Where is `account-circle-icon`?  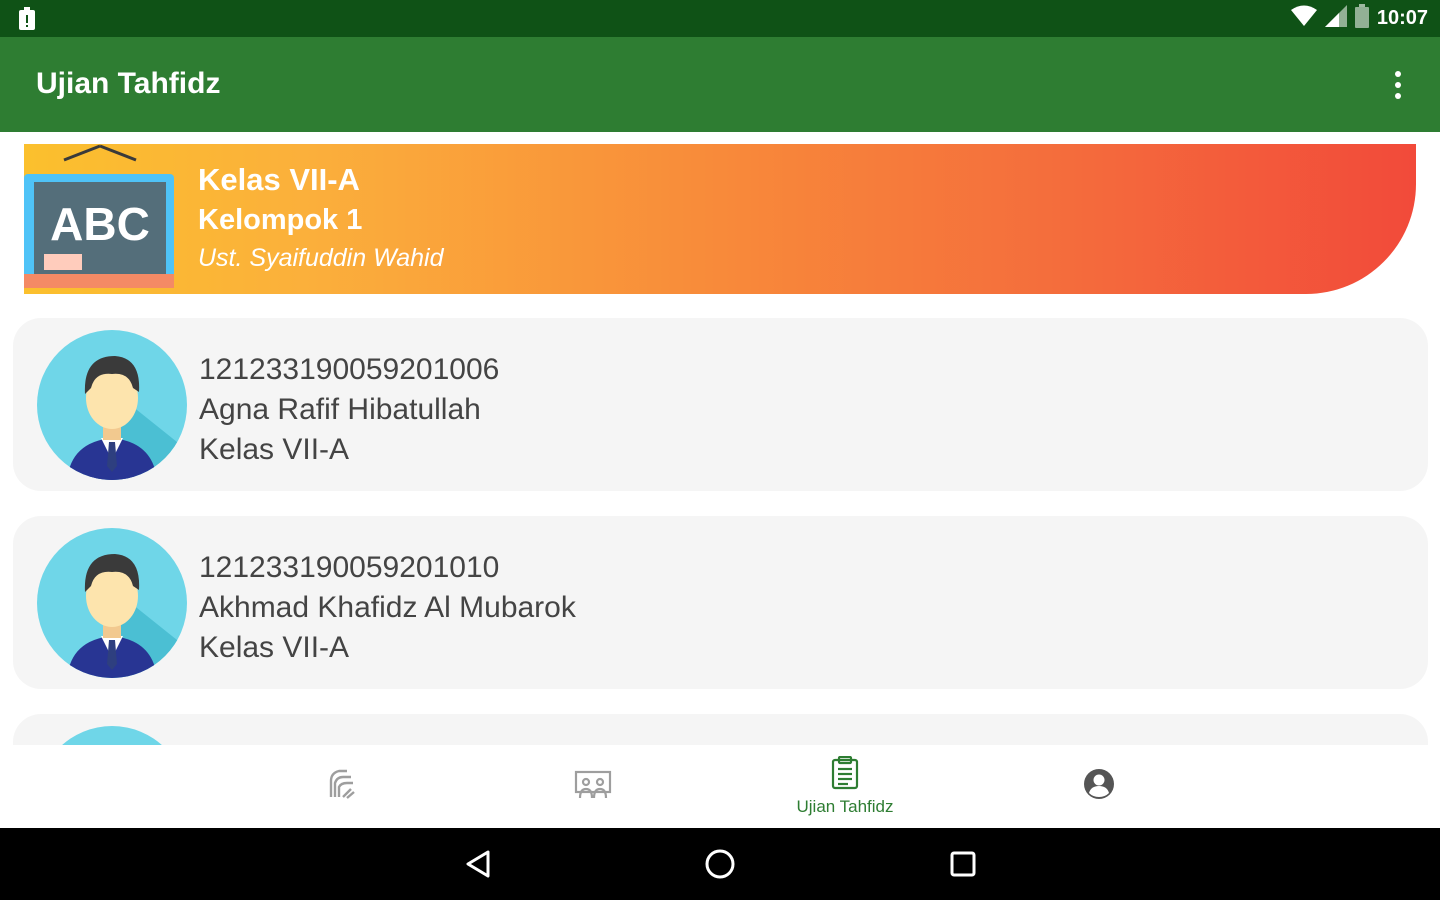 account-circle-icon is located at coordinates (1099, 786).